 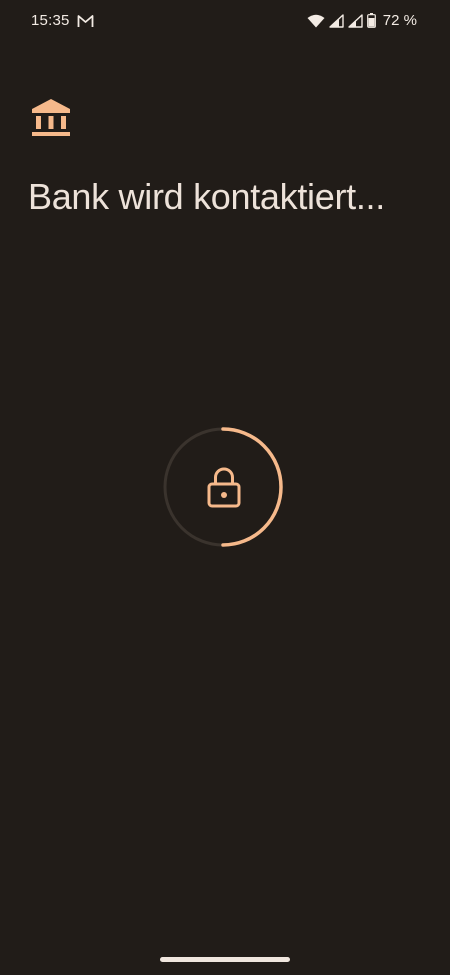 I want to click on bank-icon, so click(x=51, y=117).